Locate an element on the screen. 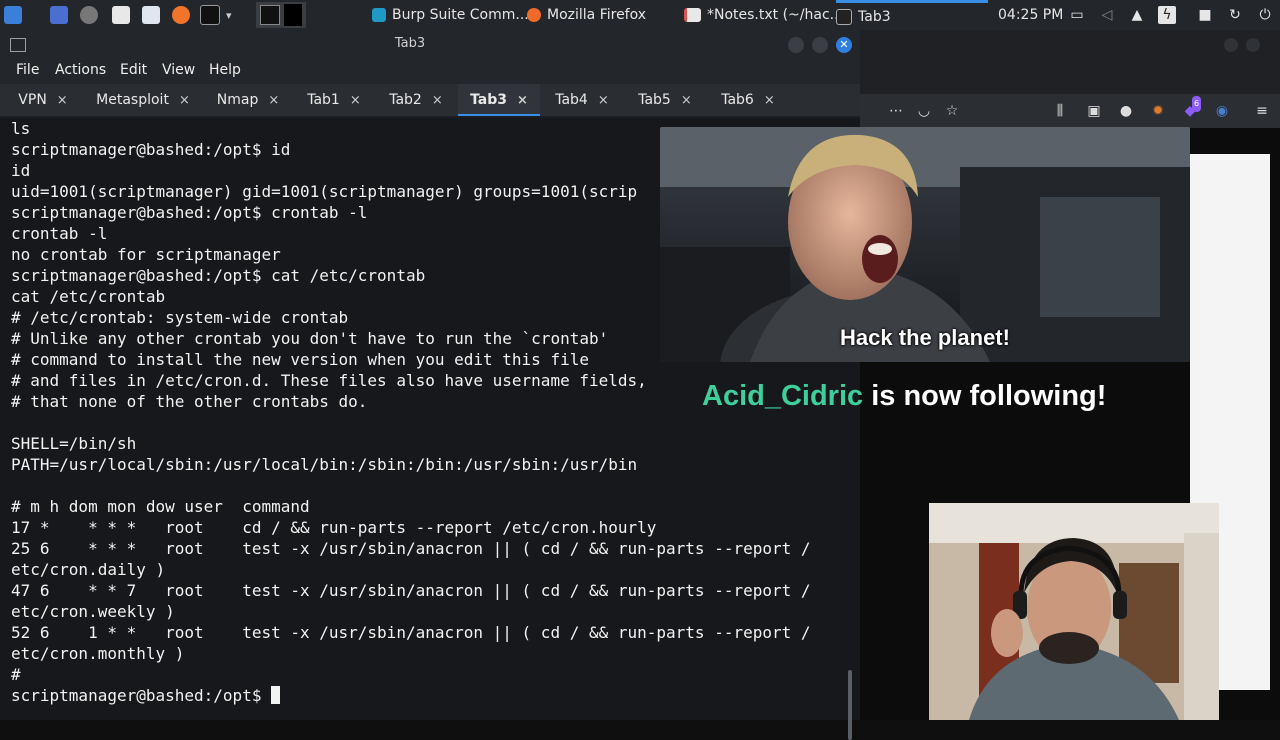 The width and height of the screenshot is (1280, 740). lock-icon: ■ is located at coordinates (1205, 15).